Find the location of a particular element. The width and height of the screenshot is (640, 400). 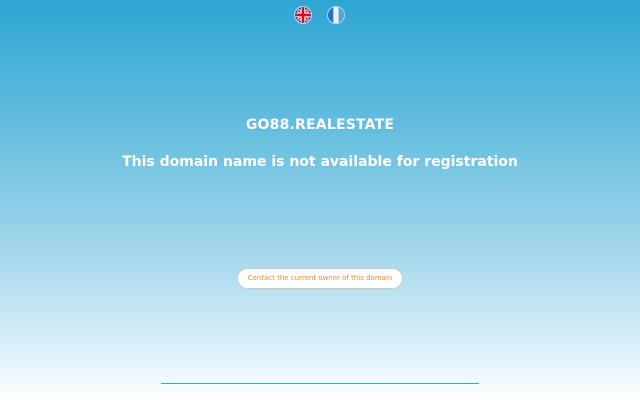

footer-divider is located at coordinates (320, 383).